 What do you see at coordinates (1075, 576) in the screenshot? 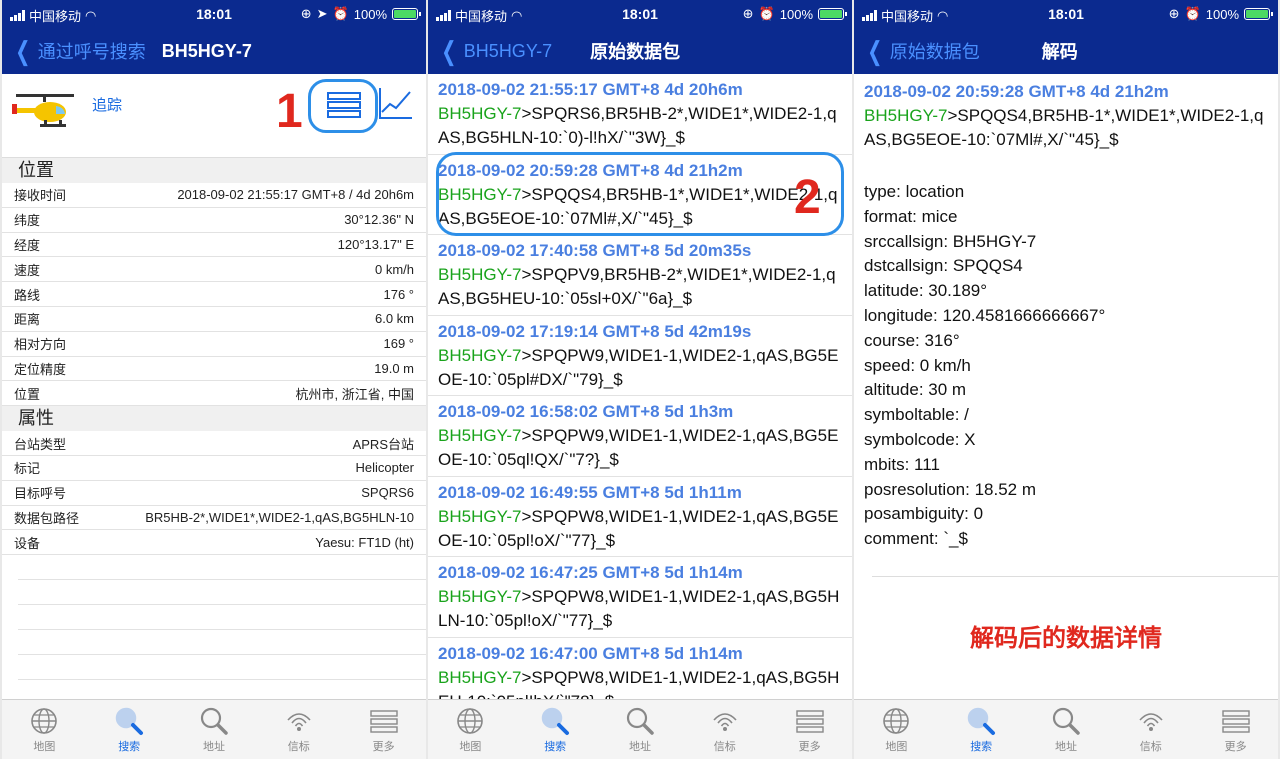
I see `divider` at bounding box center [1075, 576].